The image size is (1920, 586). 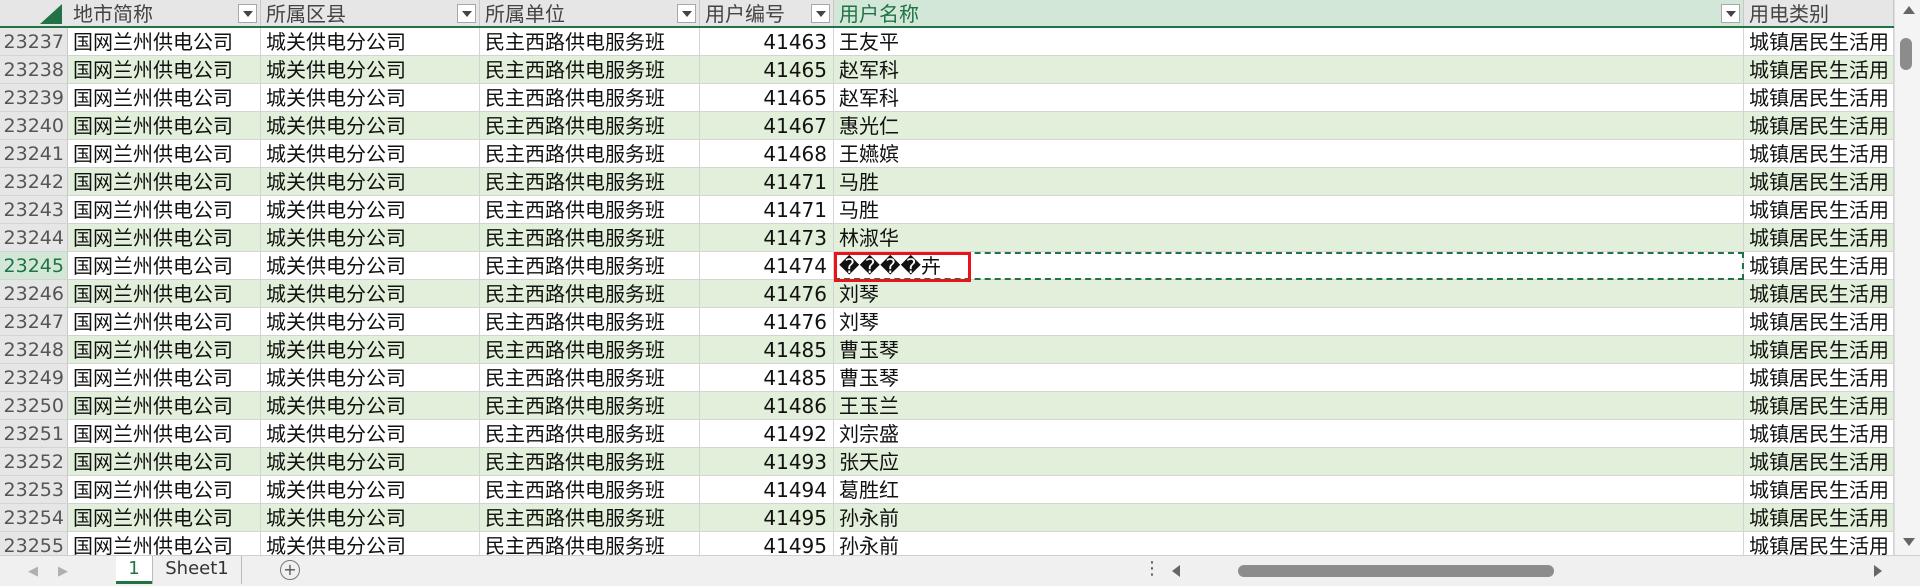 What do you see at coordinates (1289, 489) in the screenshot?
I see `user-name-cell: 葛胜红` at bounding box center [1289, 489].